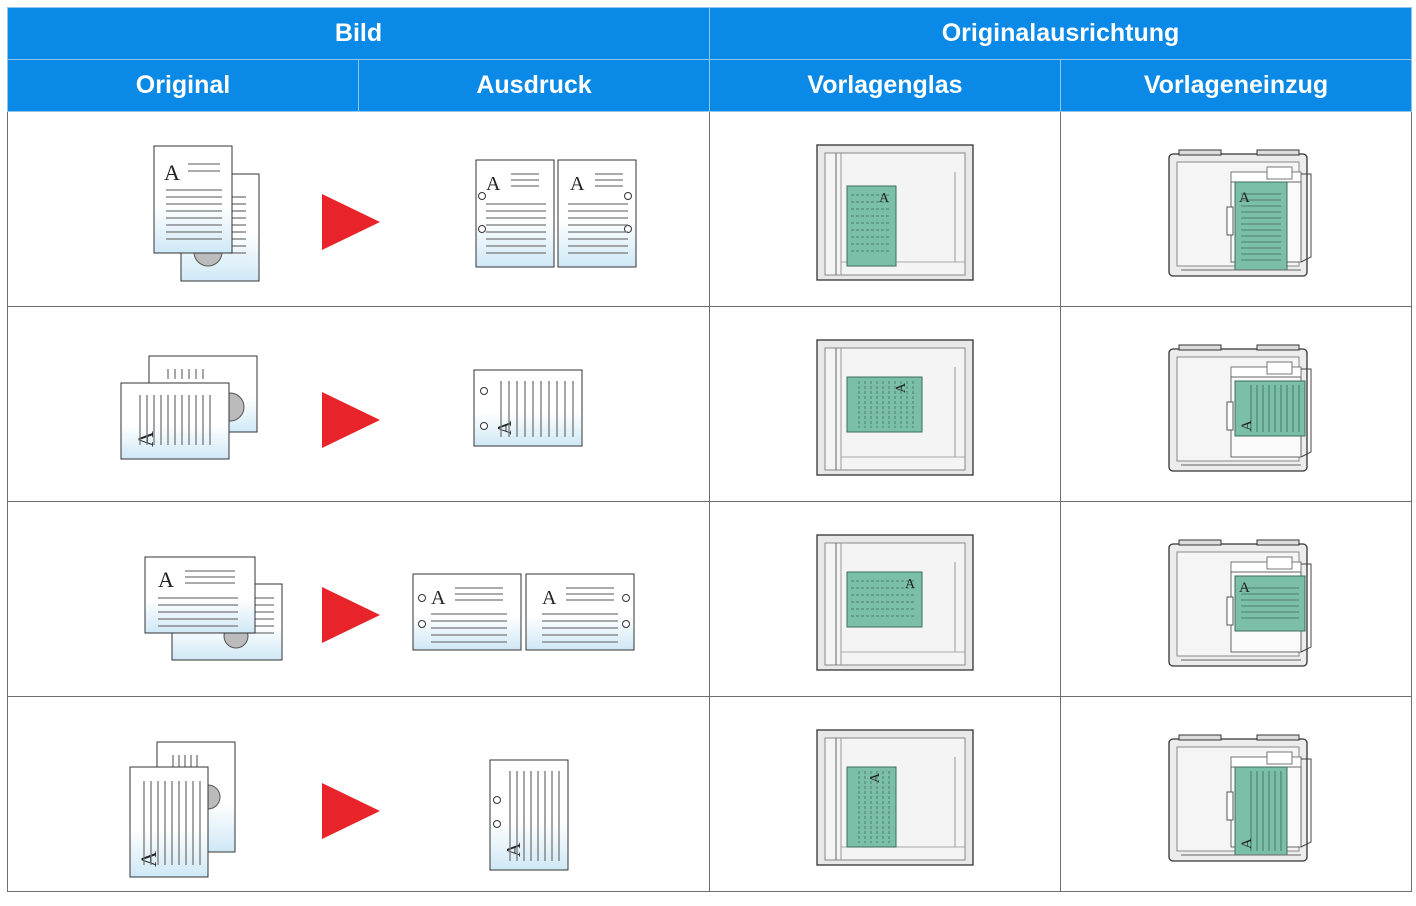 The height and width of the screenshot is (906, 1416). What do you see at coordinates (1060, 33) in the screenshot?
I see `header-originalausrichtung: Originalausrichtung` at bounding box center [1060, 33].